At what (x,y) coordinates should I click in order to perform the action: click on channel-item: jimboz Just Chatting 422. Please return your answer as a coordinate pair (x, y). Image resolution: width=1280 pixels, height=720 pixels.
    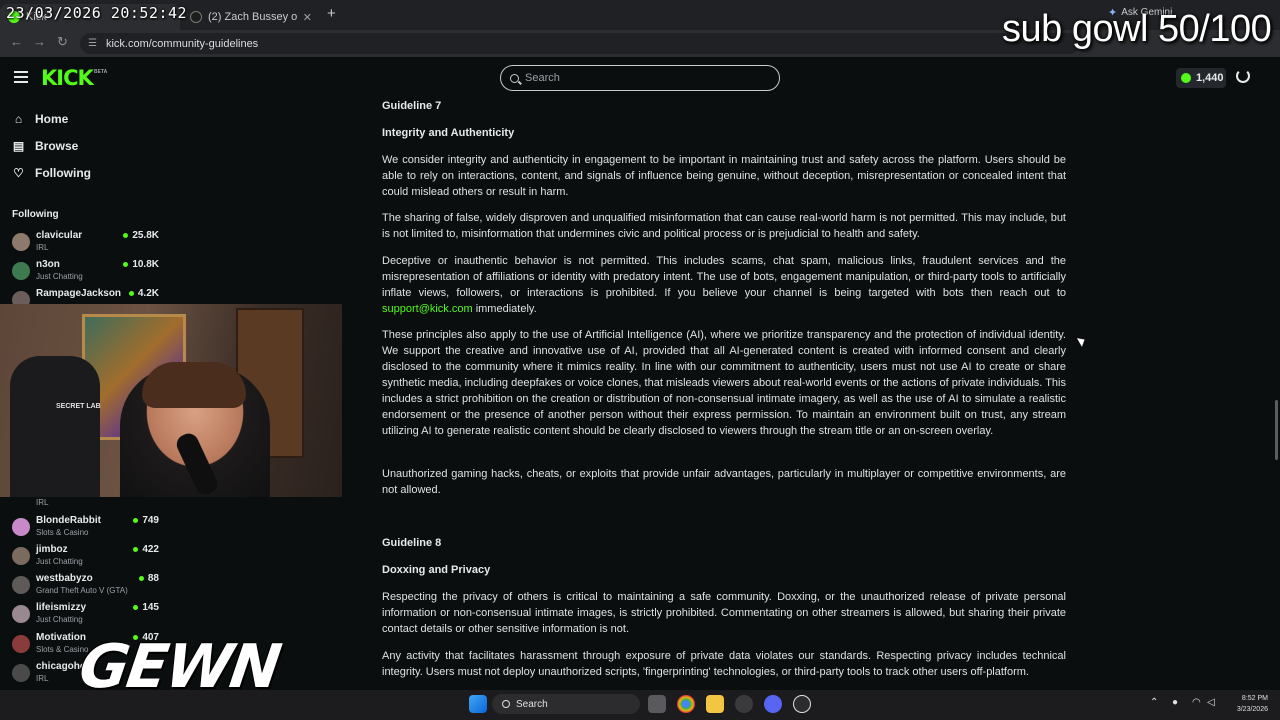
    Looking at the image, I should click on (87, 557).